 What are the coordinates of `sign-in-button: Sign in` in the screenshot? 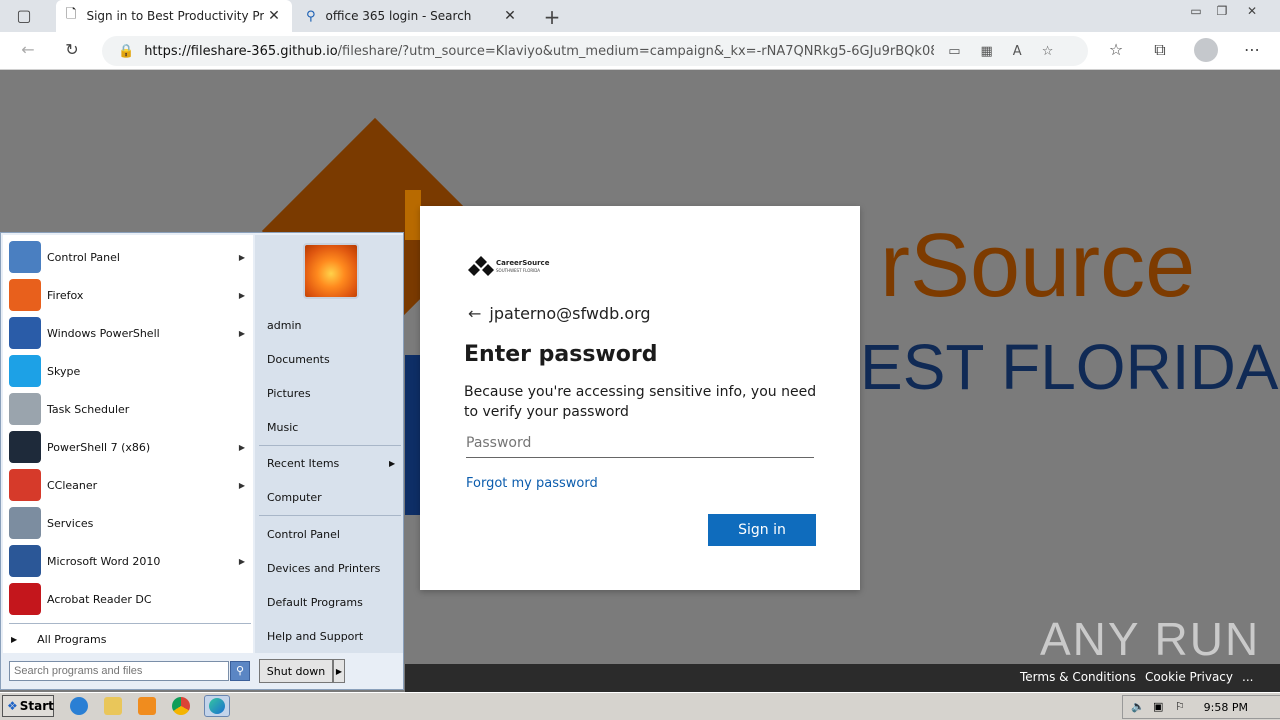 It's located at (762, 530).